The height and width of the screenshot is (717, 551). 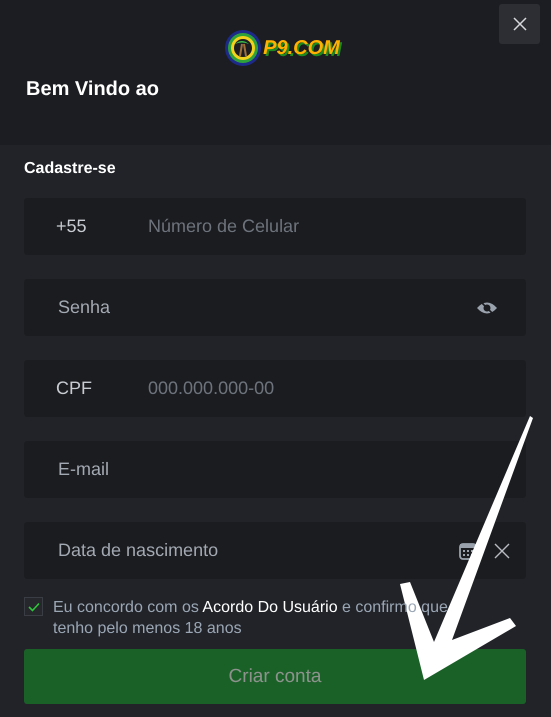 I want to click on text-input: E-mail, so click(x=277, y=469).